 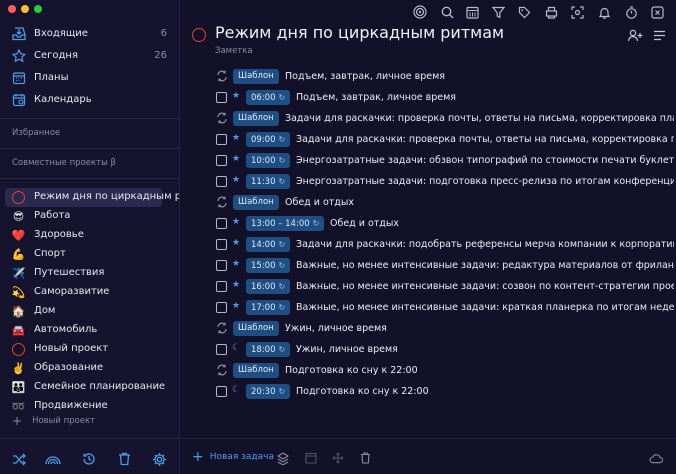 I want to click on red-ring-icon, so click(x=18, y=349).